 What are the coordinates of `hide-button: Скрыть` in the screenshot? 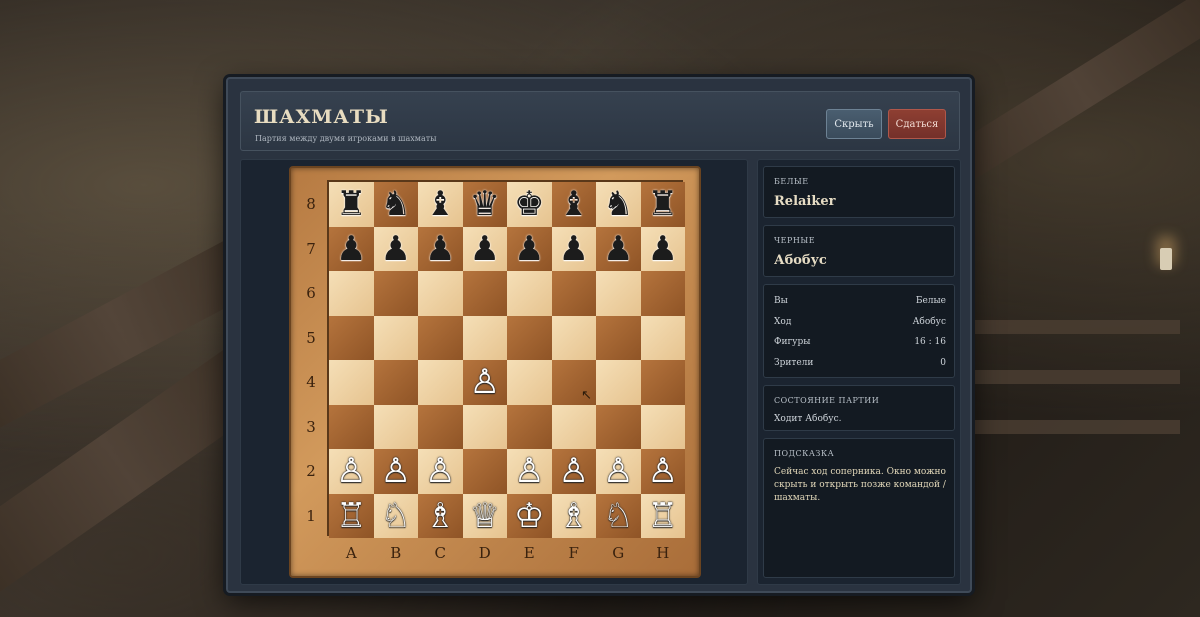 It's located at (854, 124).